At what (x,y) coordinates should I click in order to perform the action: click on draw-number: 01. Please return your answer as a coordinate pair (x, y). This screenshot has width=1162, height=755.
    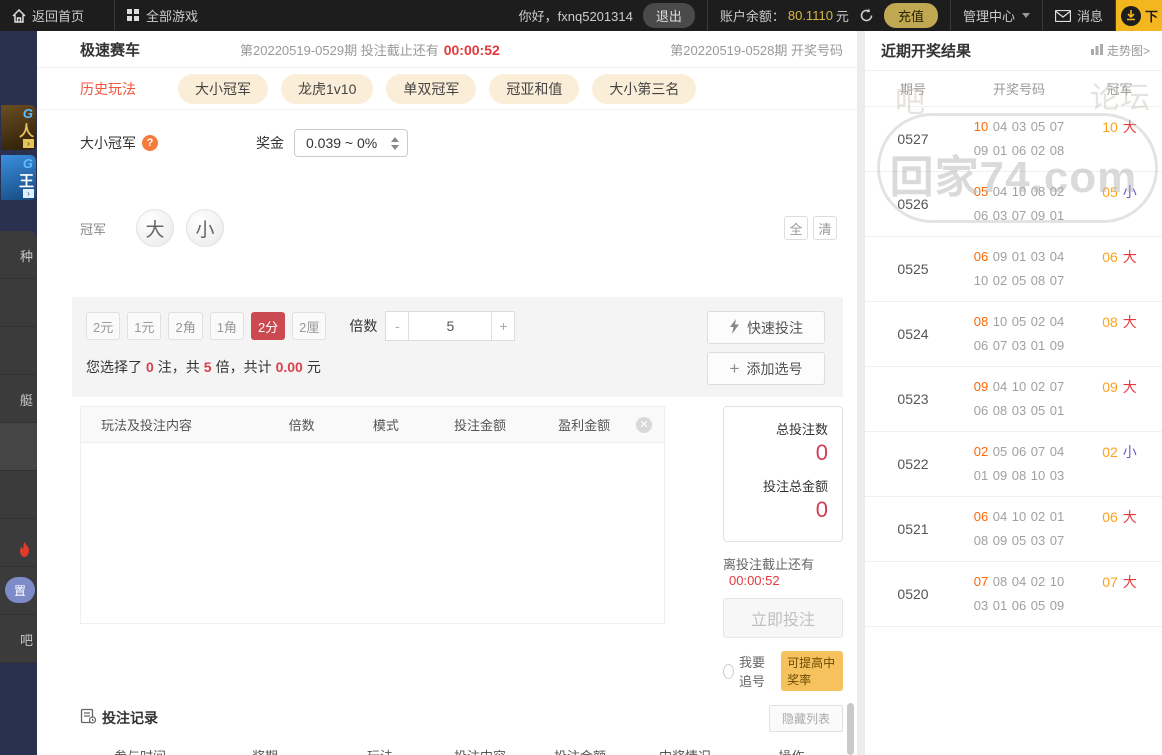
    Looking at the image, I should click on (1038, 345).